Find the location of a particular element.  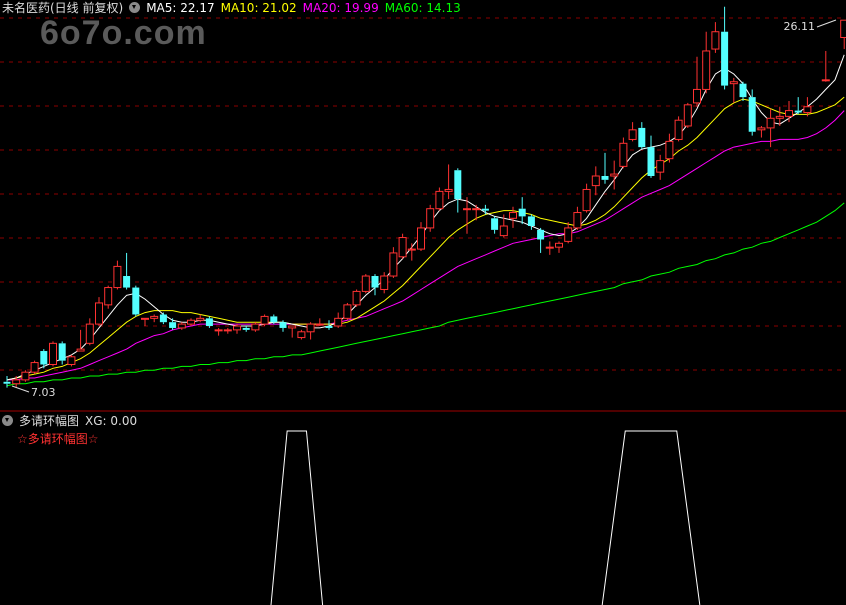

xg-value: XG: 0.00 is located at coordinates (111, 421).